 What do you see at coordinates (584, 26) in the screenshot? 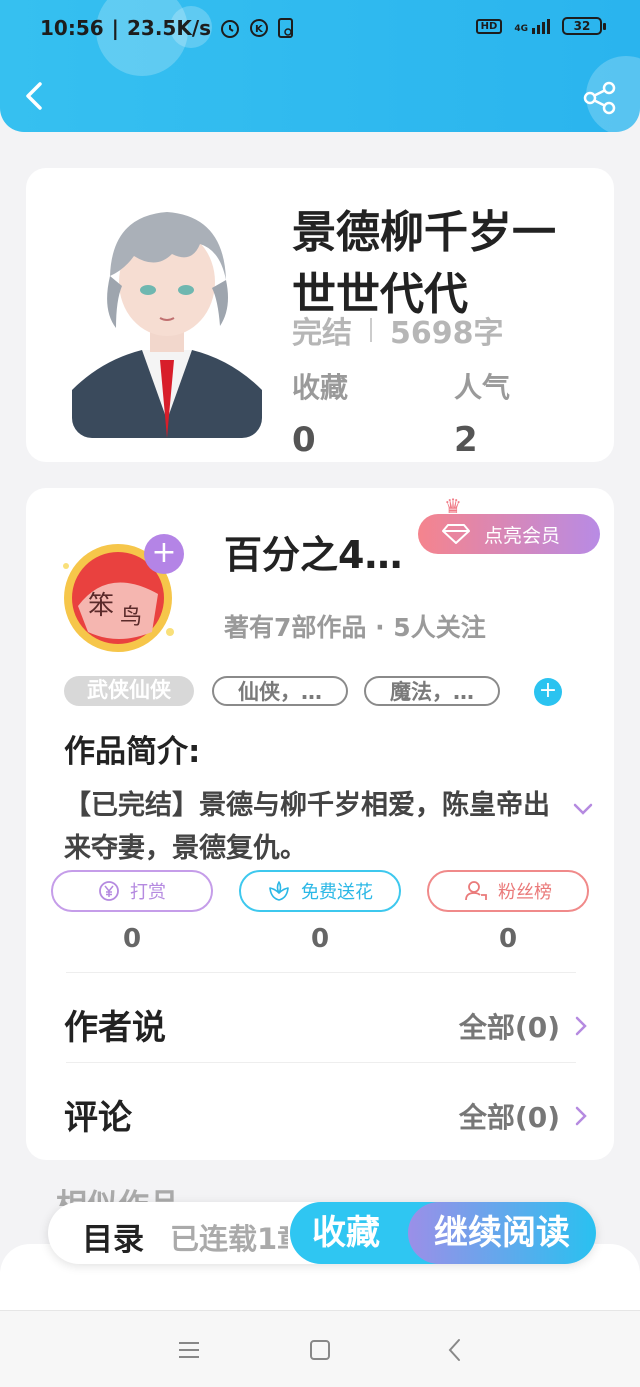
I see `battery-icon: 32` at bounding box center [584, 26].